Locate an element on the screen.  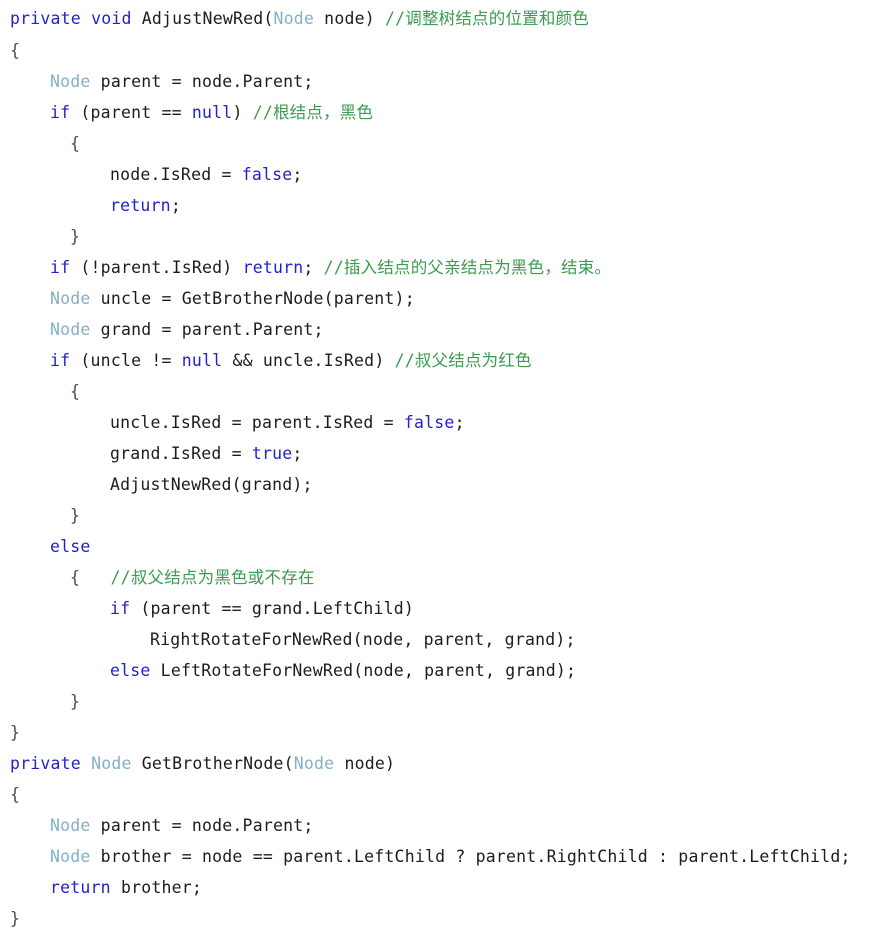
code-line: AdjustNewRed(grand); is located at coordinates (435, 484).